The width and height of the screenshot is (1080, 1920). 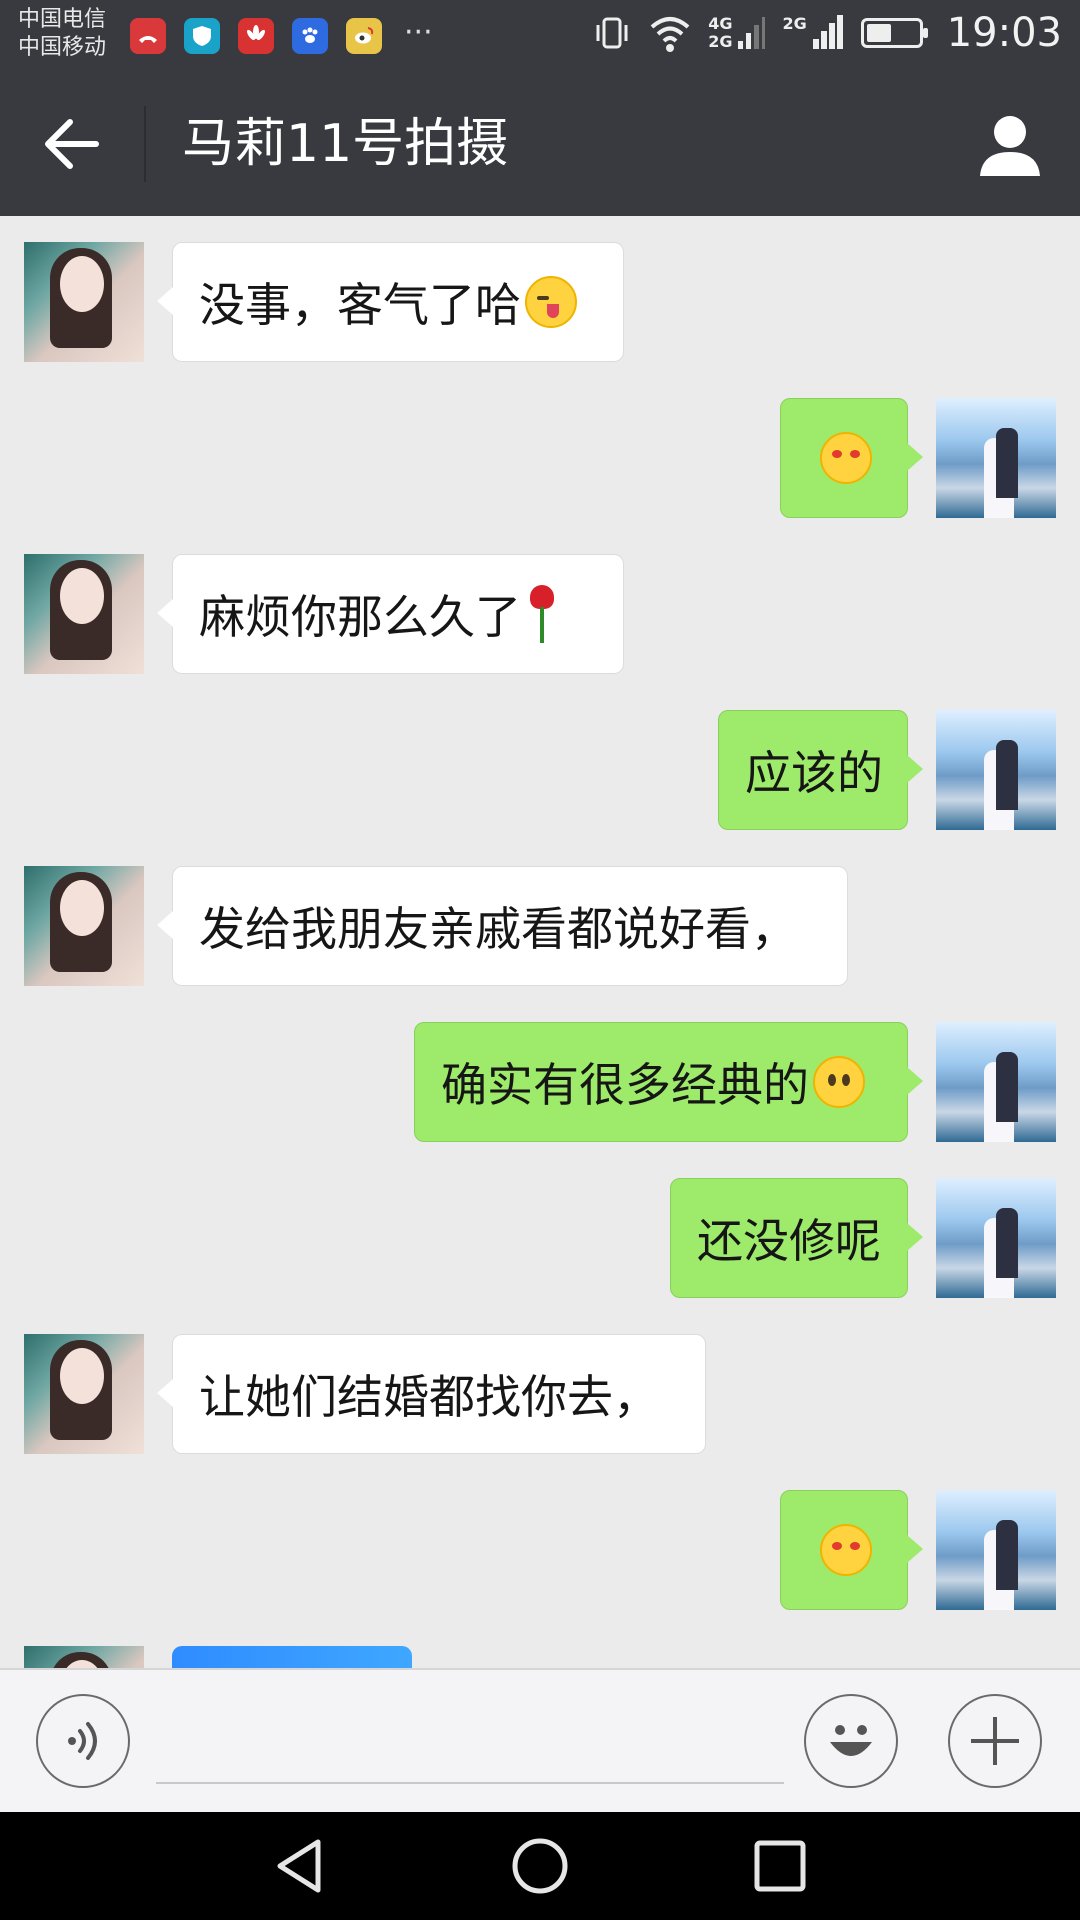 I want to click on triangle-back-icon, so click(x=299, y=1866).